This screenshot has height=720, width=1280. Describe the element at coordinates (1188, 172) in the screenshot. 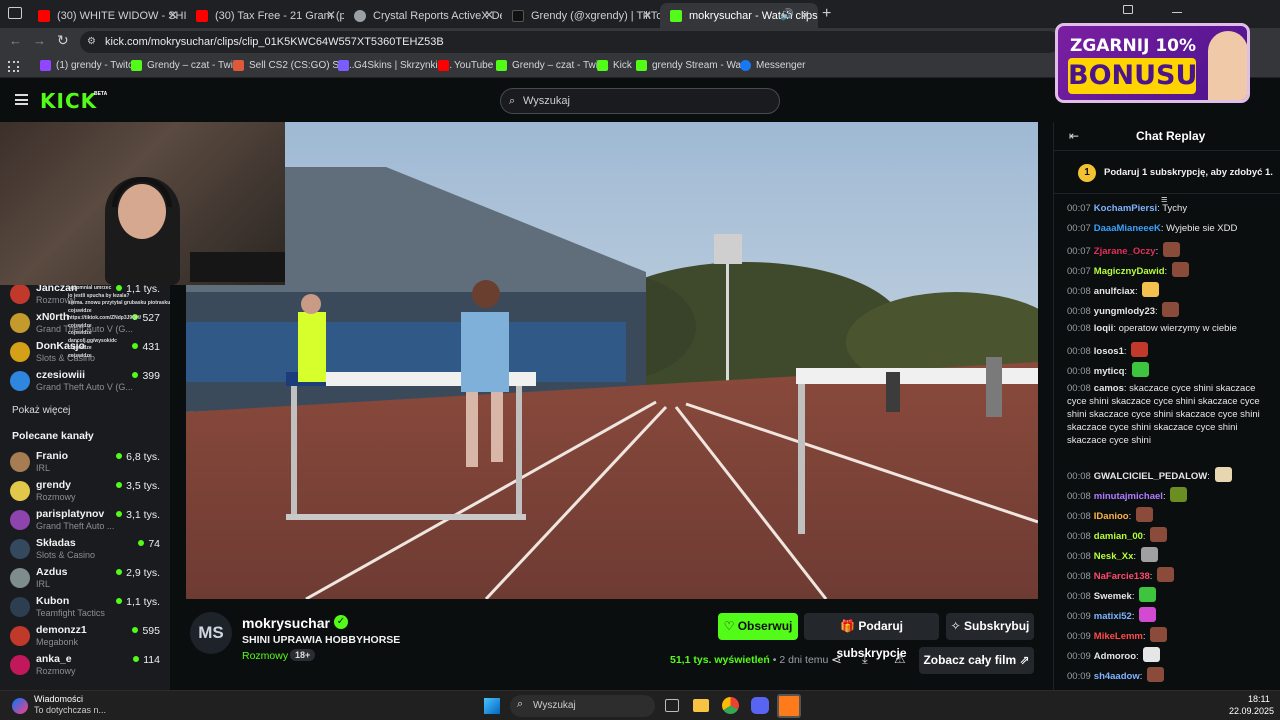

I see `gift-banner-text: Podaruj 1 subskrypcję, aby zdobyć 1.` at that location.